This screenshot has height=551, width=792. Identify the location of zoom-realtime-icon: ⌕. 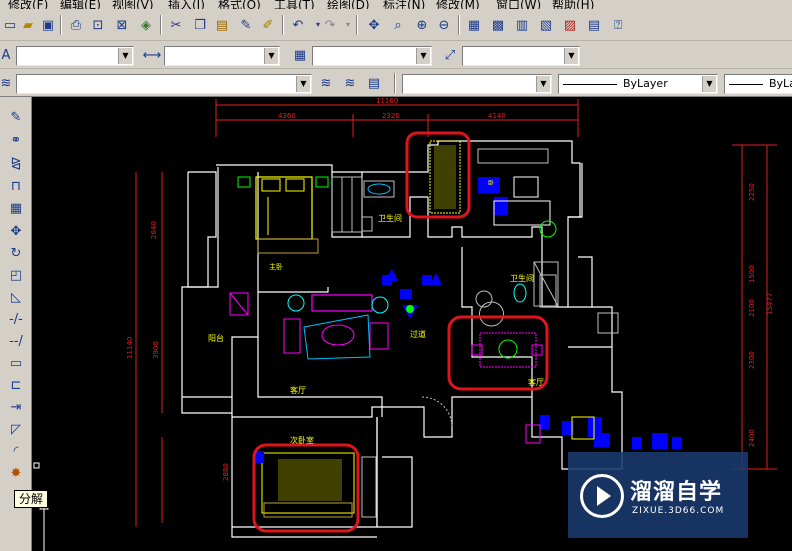
(398, 25).